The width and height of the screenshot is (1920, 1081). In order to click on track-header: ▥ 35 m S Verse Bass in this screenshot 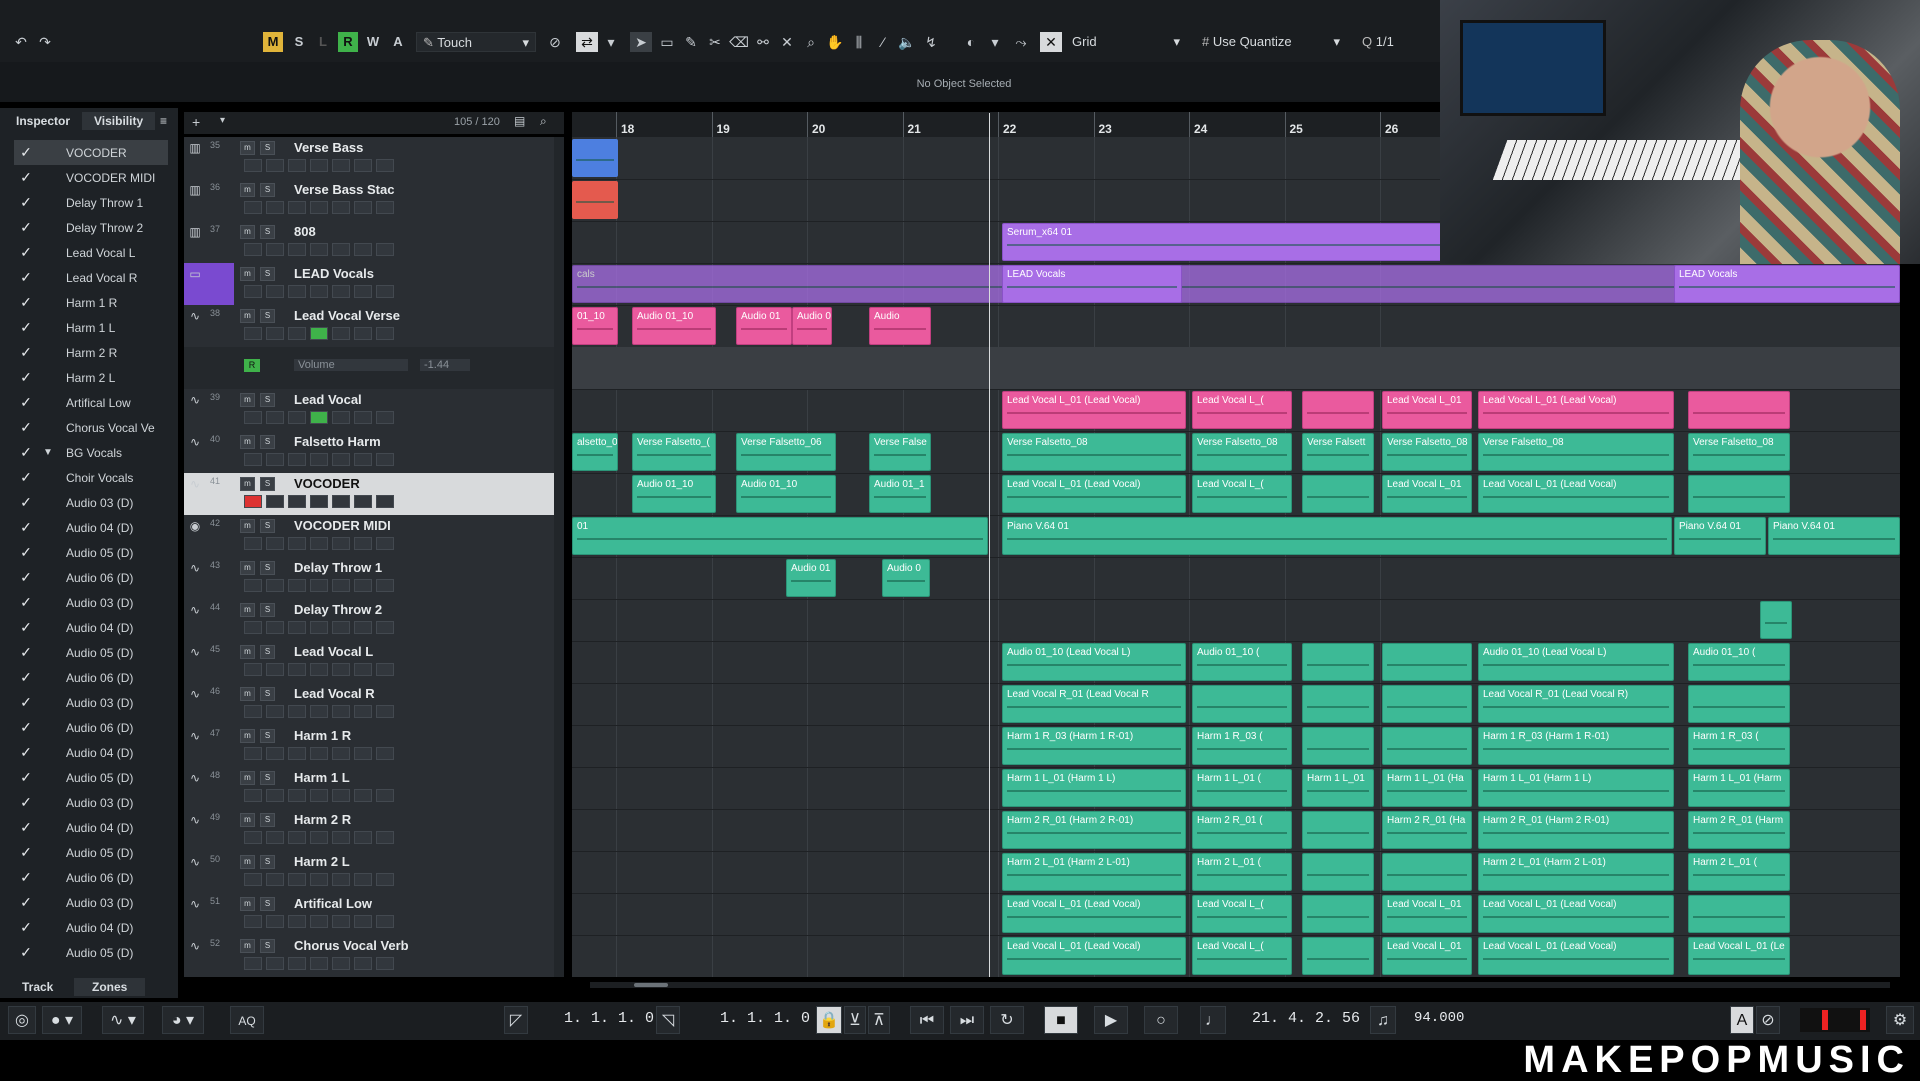, I will do `click(369, 158)`.